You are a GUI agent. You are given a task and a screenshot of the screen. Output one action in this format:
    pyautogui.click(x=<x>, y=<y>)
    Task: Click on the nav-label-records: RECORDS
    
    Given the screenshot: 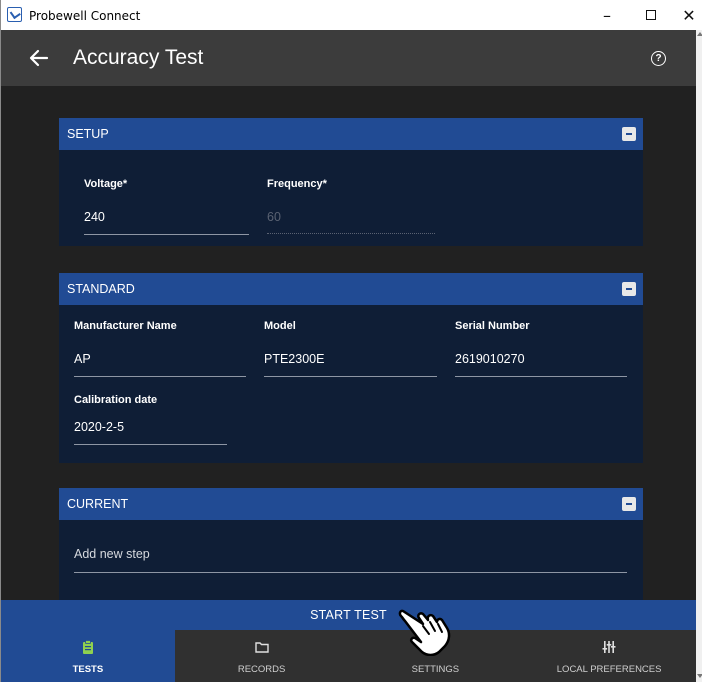 What is the action you would take?
    pyautogui.click(x=261, y=669)
    